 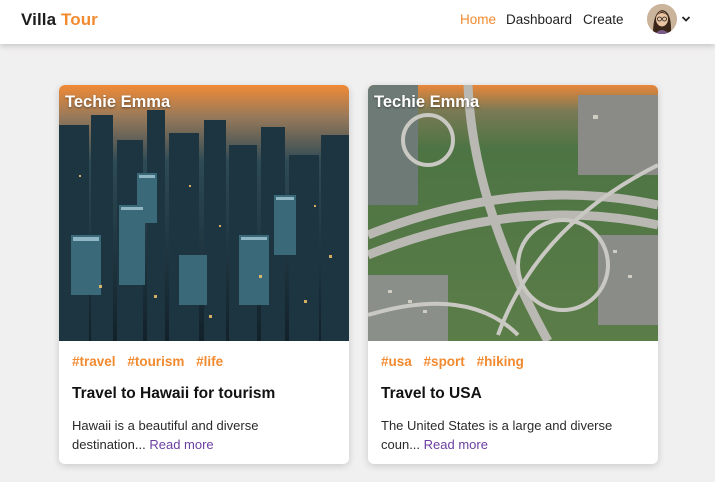 I want to click on avatar-icon, so click(x=662, y=19).